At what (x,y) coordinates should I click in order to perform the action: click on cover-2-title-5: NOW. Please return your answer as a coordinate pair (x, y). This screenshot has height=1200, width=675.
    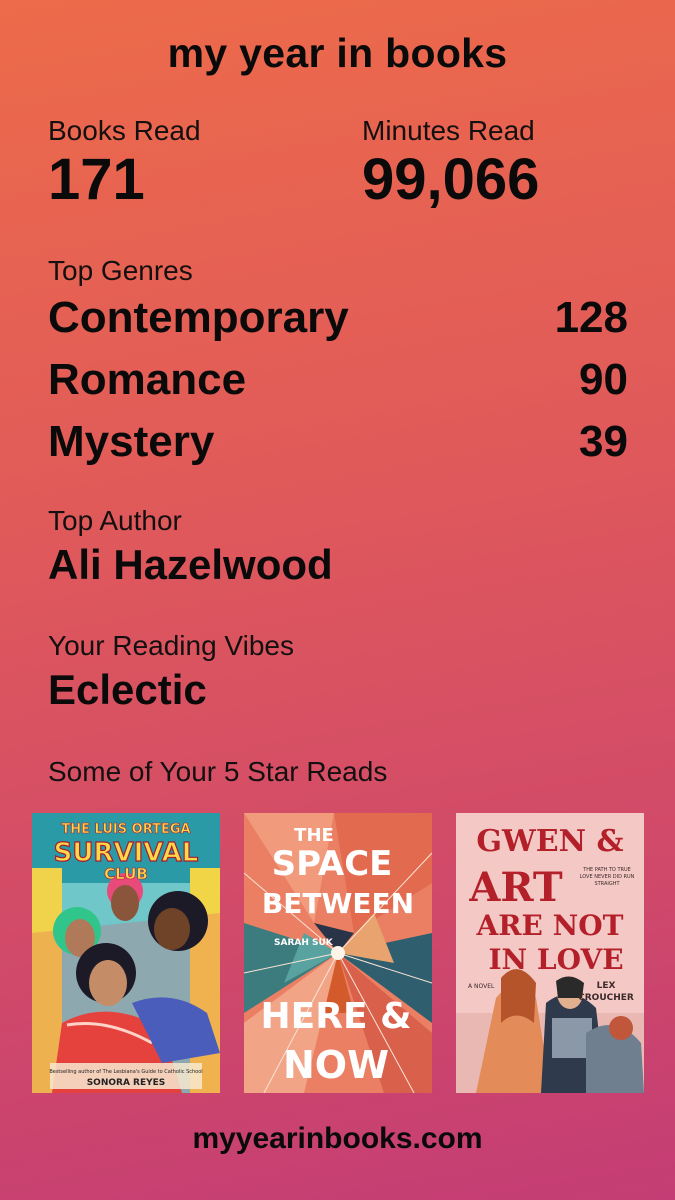
    Looking at the image, I should click on (336, 1065).